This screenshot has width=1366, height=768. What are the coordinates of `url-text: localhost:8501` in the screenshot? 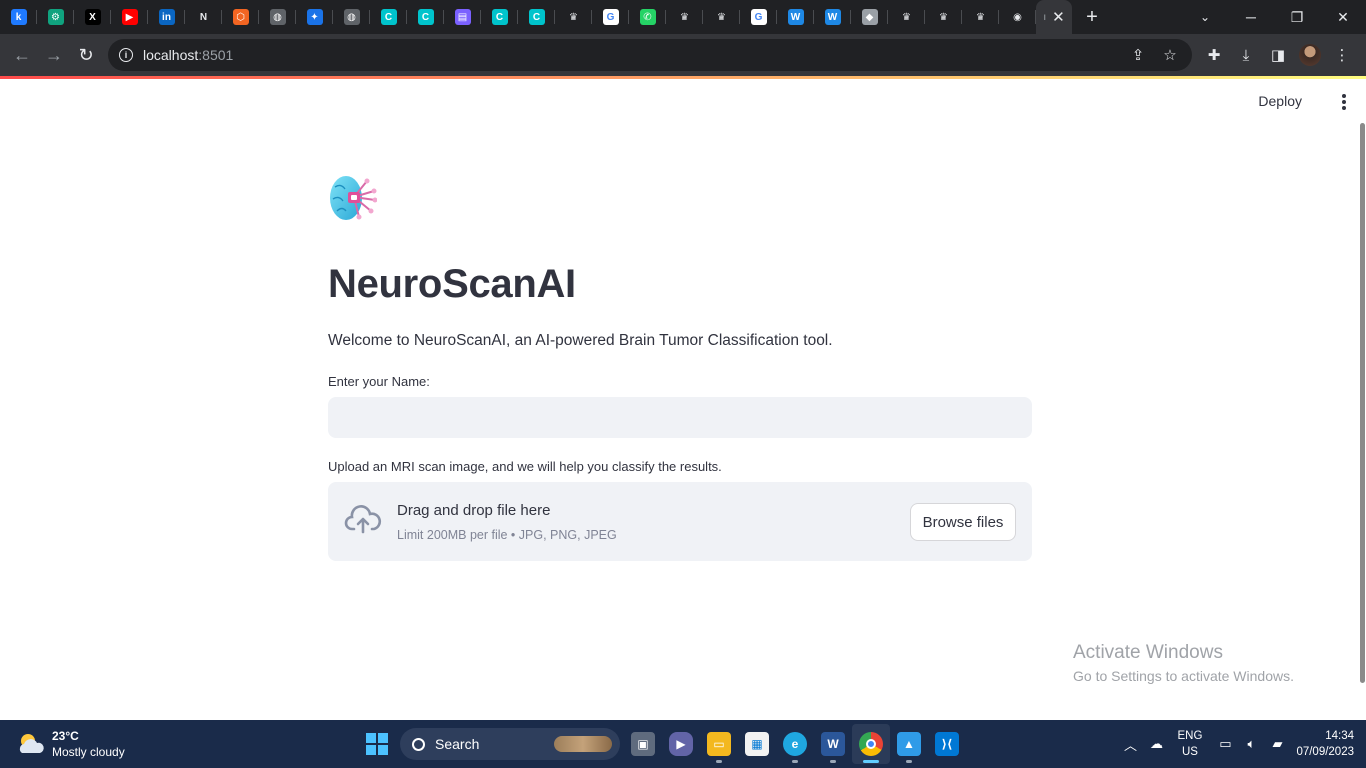 It's located at (188, 55).